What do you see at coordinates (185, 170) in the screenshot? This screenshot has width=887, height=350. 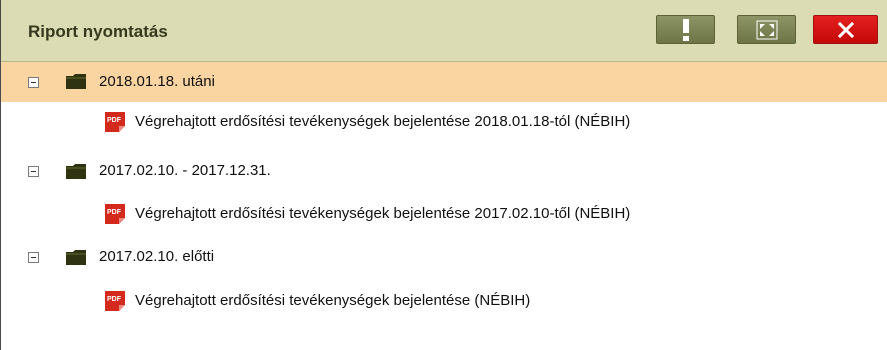 I see `tree-group-label: 2017.02.10. - 2017.12.31.` at bounding box center [185, 170].